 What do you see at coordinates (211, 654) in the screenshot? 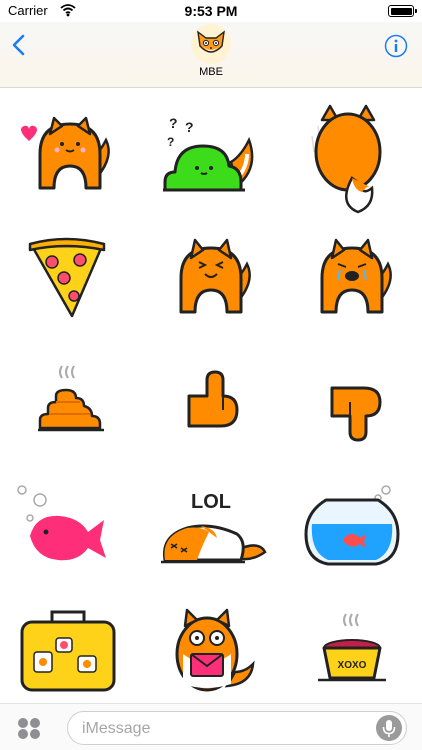
I see `sticker-fox-letter` at bounding box center [211, 654].